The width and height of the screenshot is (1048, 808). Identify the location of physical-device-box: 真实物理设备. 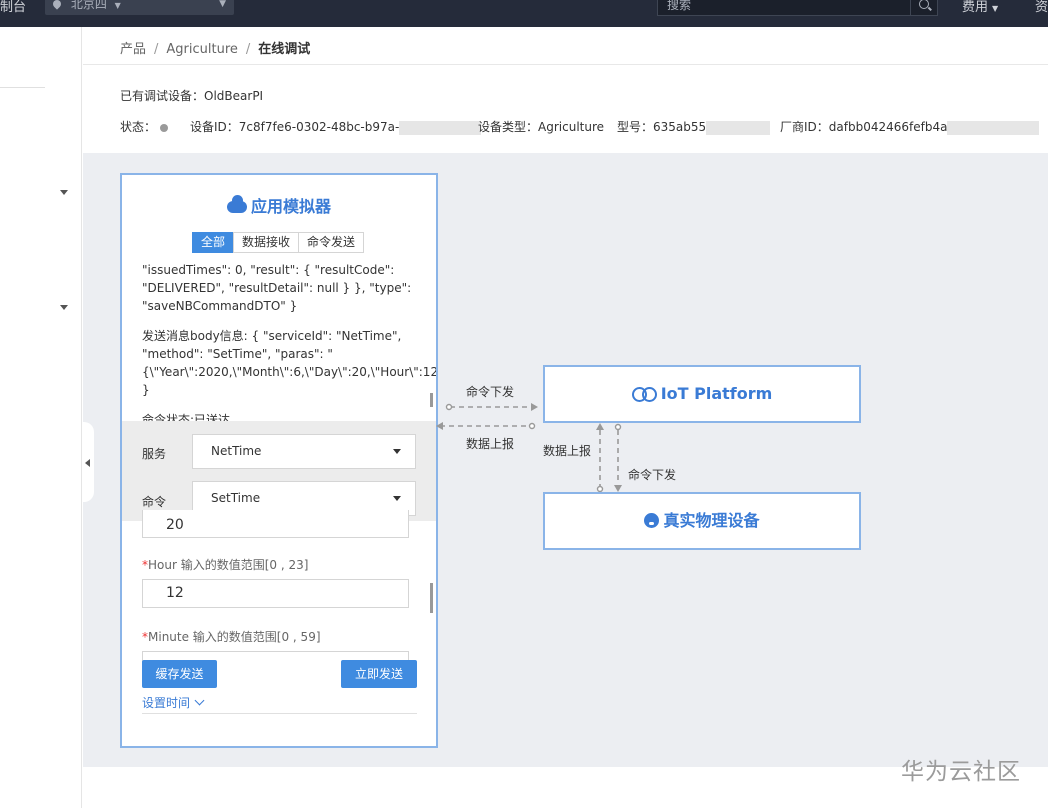
(702, 521).